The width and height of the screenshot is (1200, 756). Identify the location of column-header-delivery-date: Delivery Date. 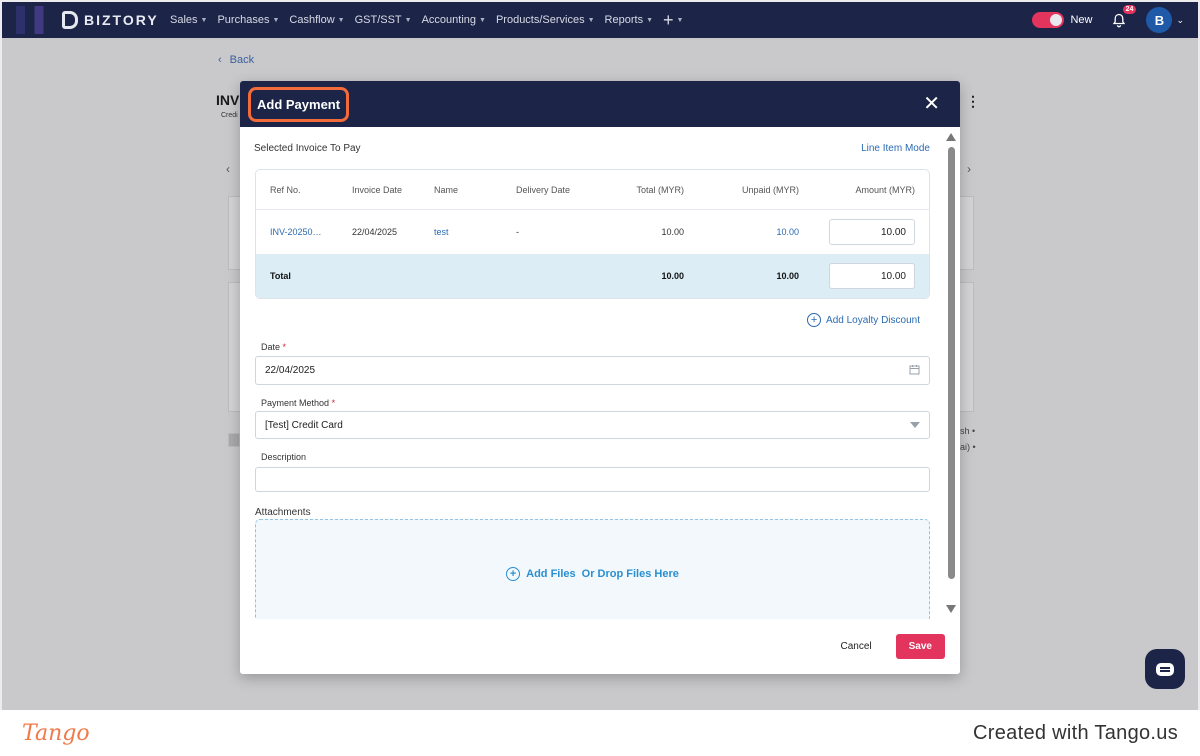
(543, 189).